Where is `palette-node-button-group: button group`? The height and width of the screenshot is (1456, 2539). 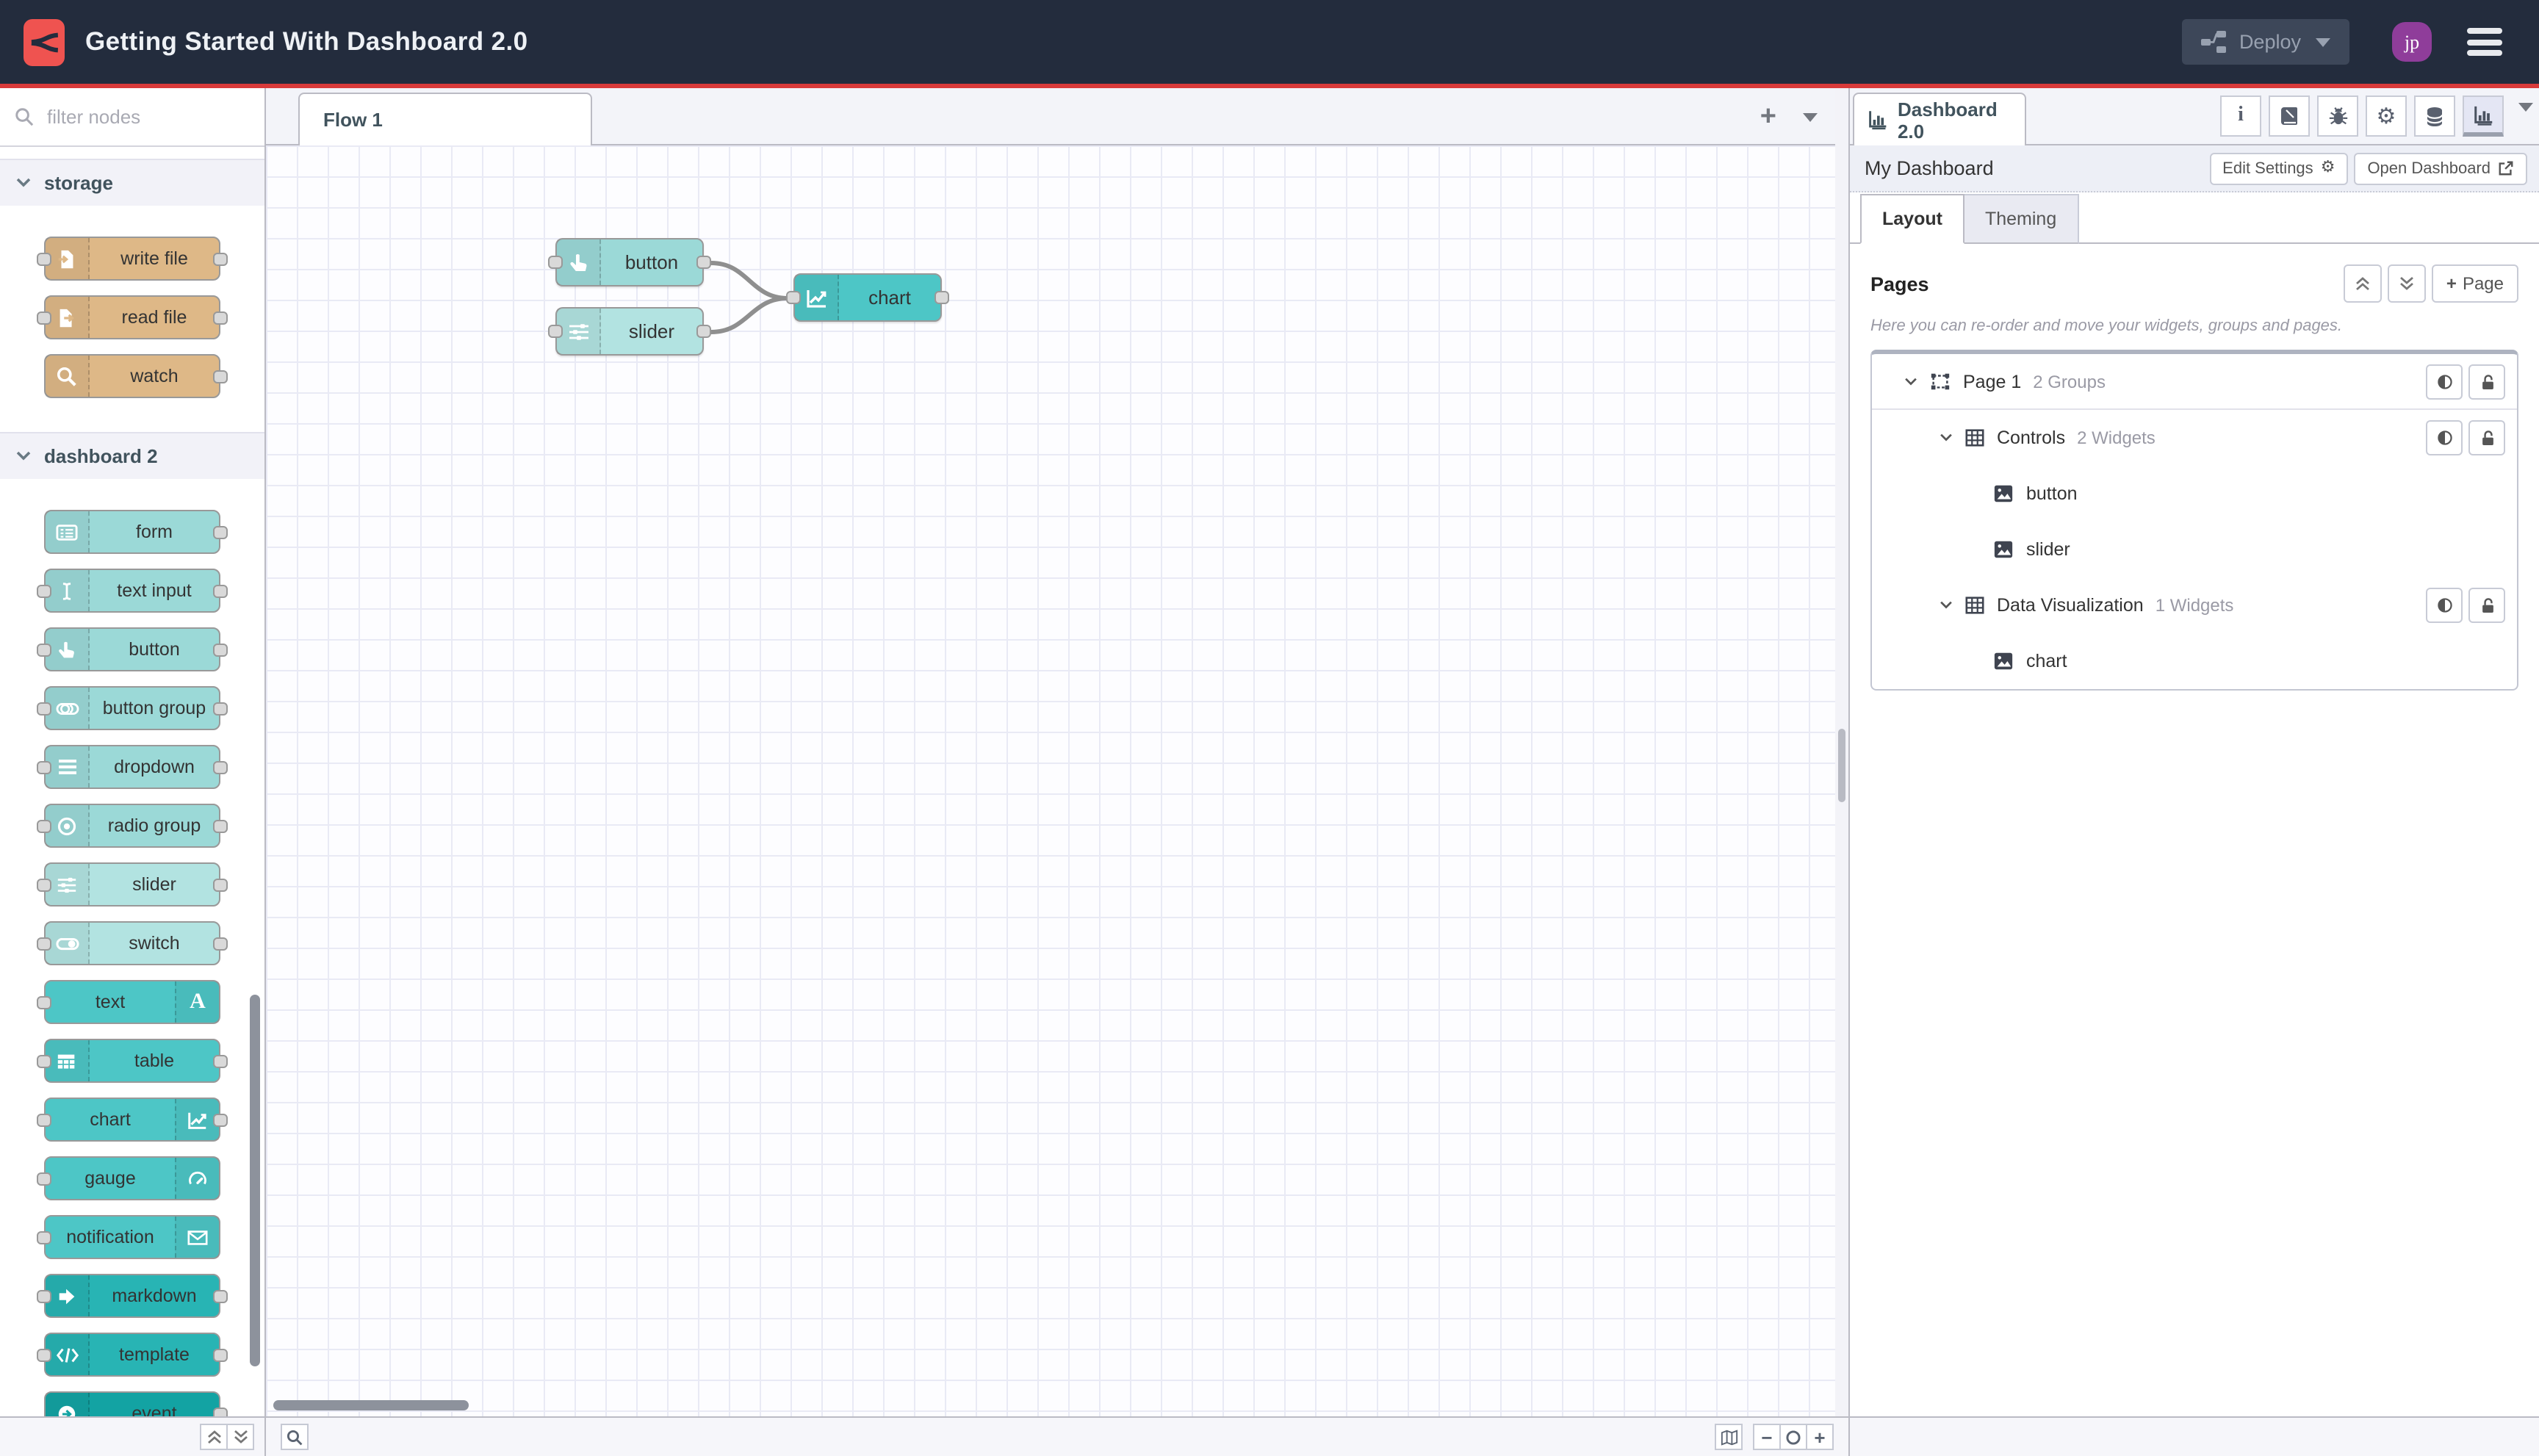
palette-node-button-group: button group is located at coordinates (132, 708).